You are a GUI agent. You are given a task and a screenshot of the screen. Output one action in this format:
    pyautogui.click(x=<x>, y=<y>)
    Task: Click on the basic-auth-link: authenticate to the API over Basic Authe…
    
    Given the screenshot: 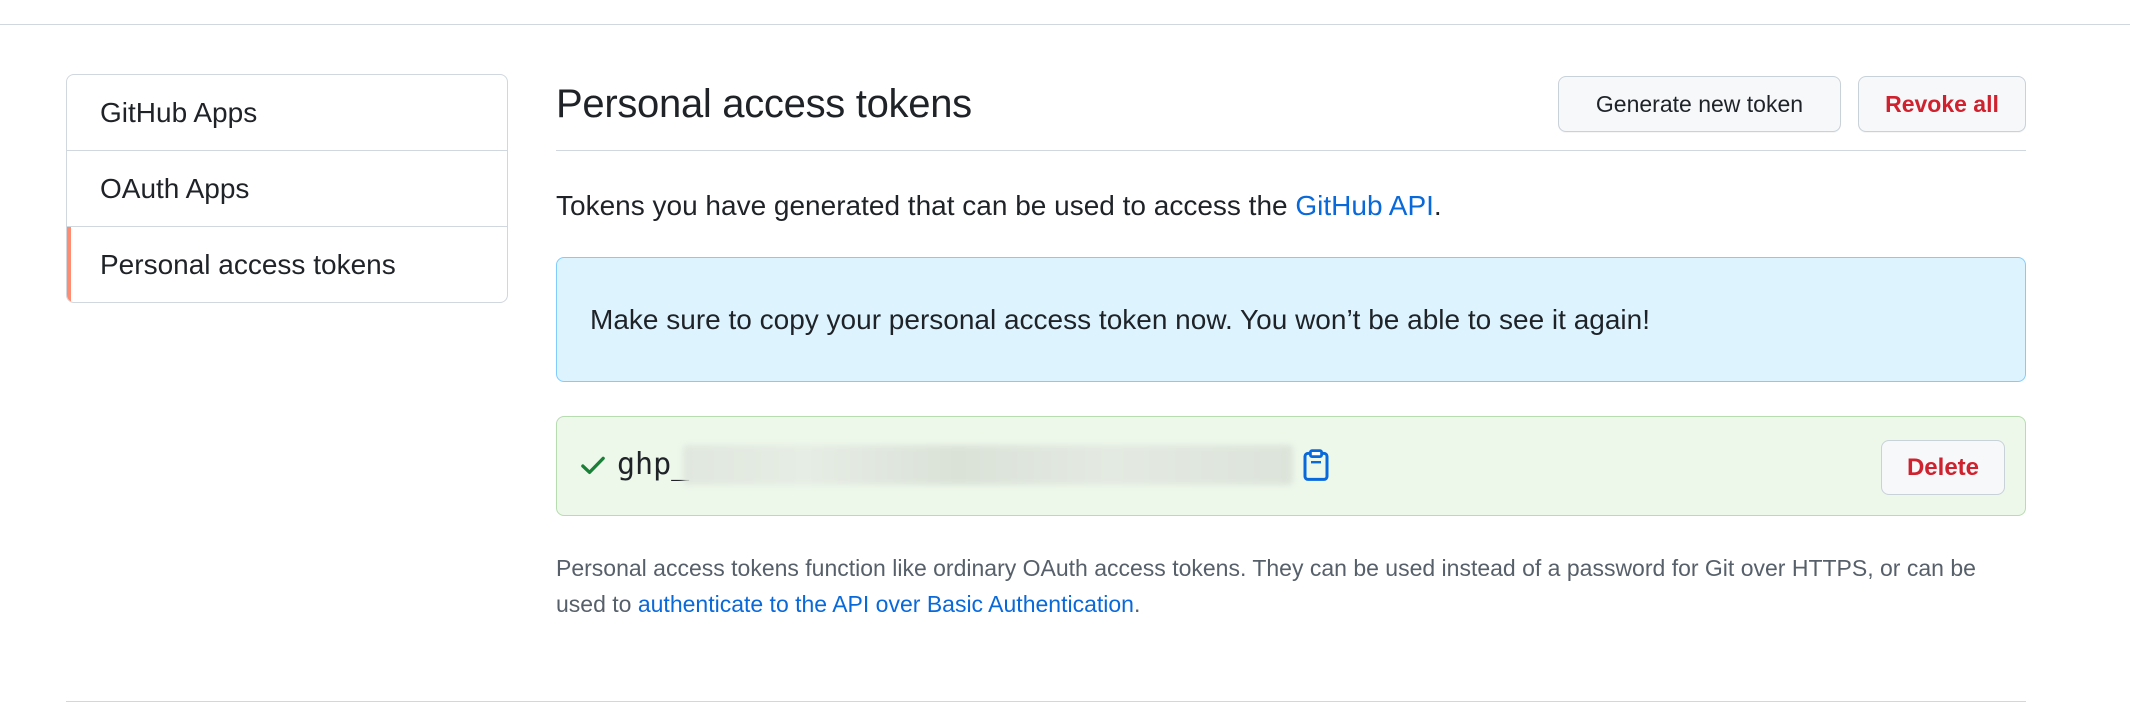 What is the action you would take?
    pyautogui.click(x=886, y=604)
    